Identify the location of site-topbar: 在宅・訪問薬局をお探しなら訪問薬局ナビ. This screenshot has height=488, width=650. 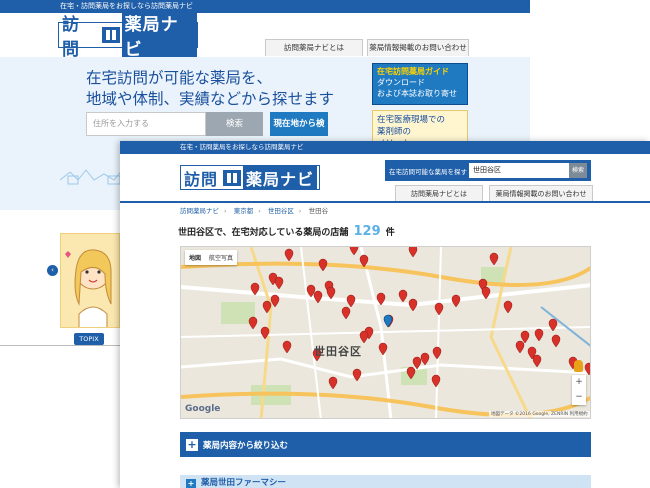
(385, 147).